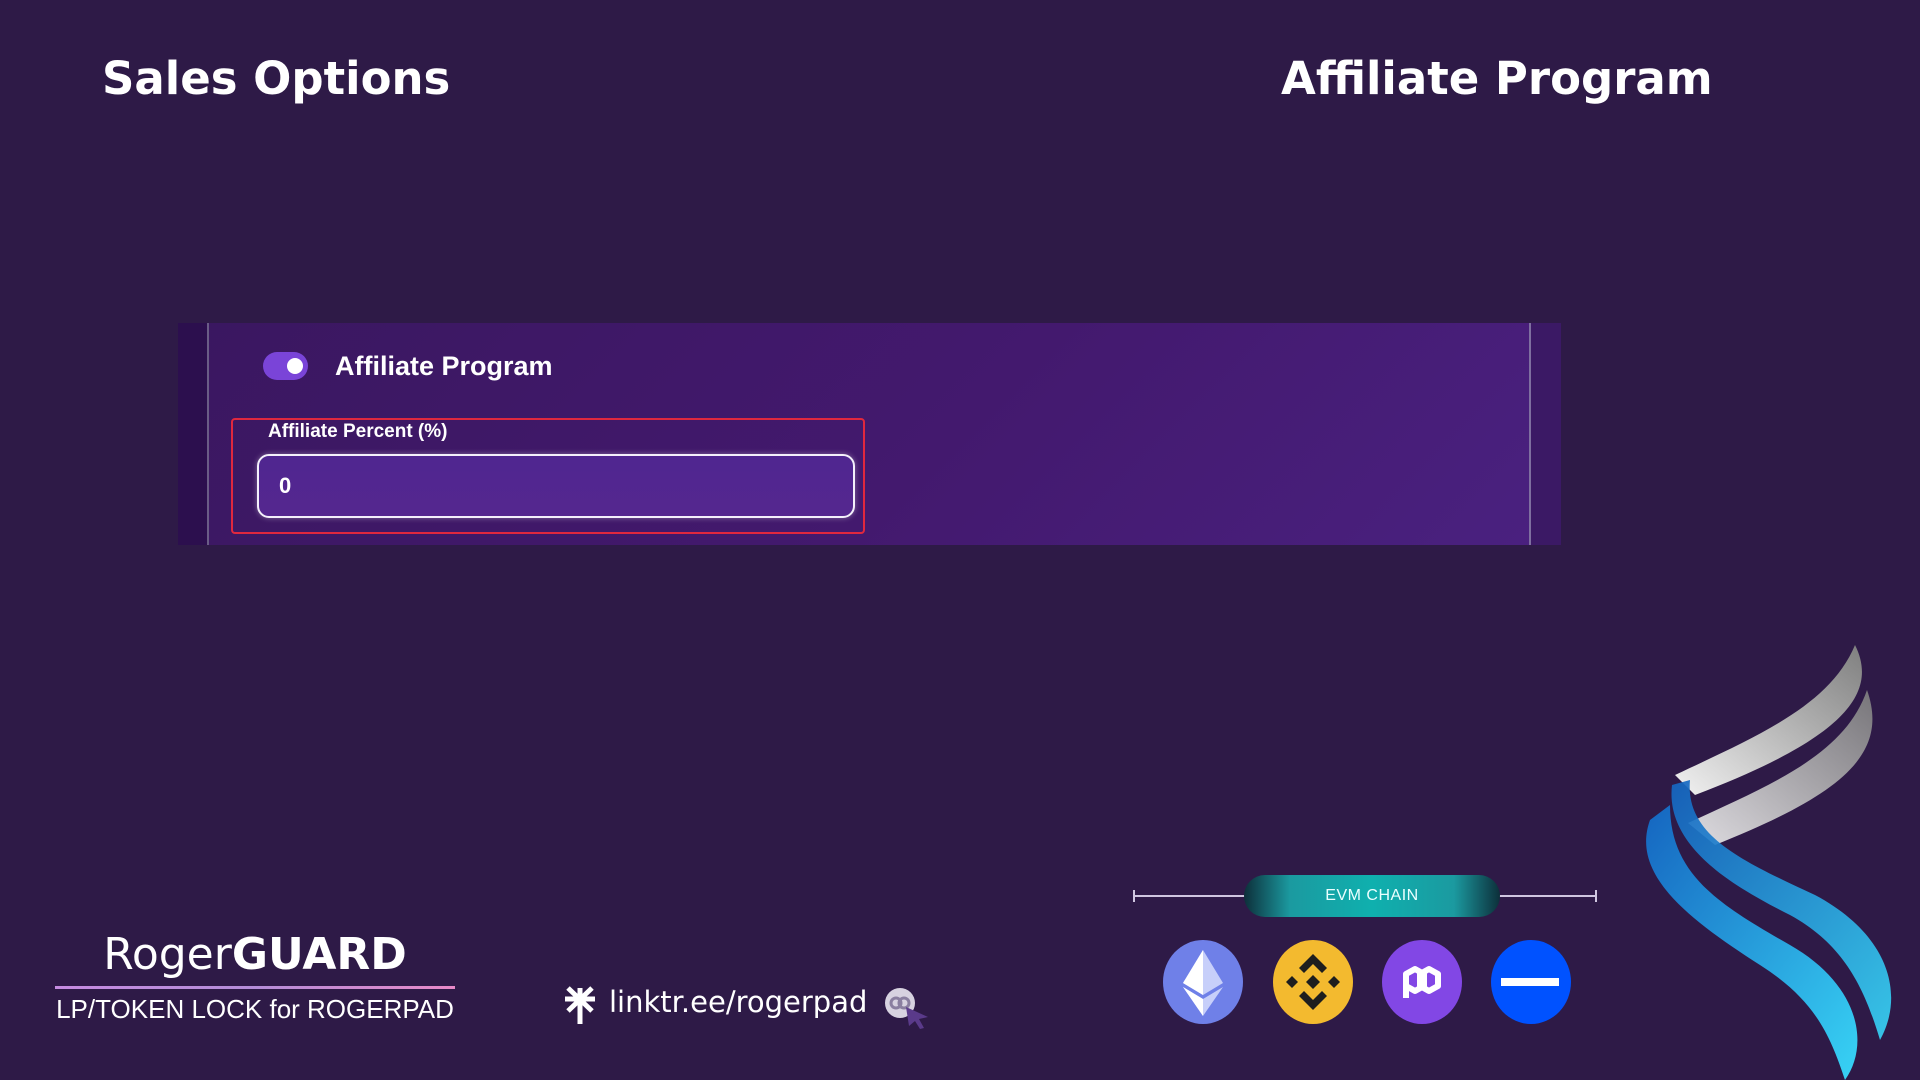 The height and width of the screenshot is (1080, 1920). Describe the element at coordinates (1769, 862) in the screenshot. I see `rogerpad-swoosh-logo` at that location.